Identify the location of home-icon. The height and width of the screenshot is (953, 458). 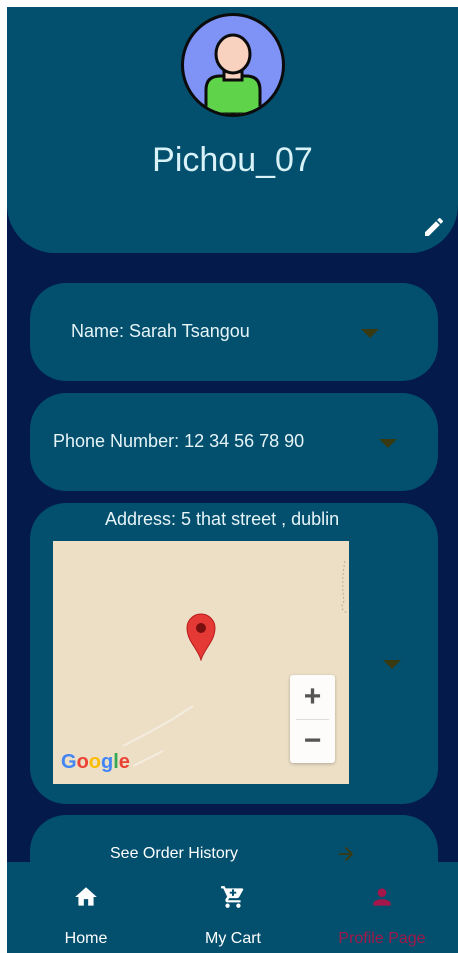
(86, 896).